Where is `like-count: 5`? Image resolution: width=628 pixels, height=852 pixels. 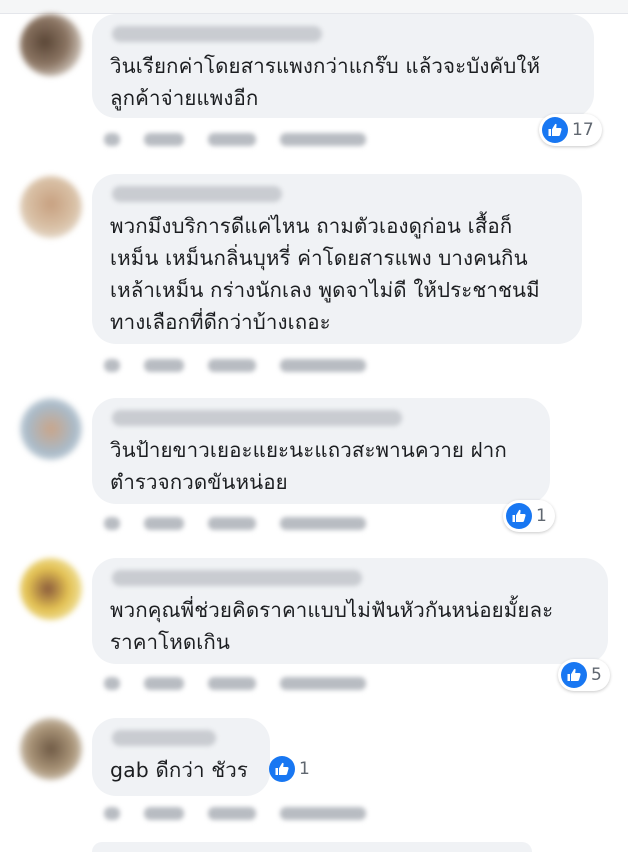 like-count: 5 is located at coordinates (596, 675).